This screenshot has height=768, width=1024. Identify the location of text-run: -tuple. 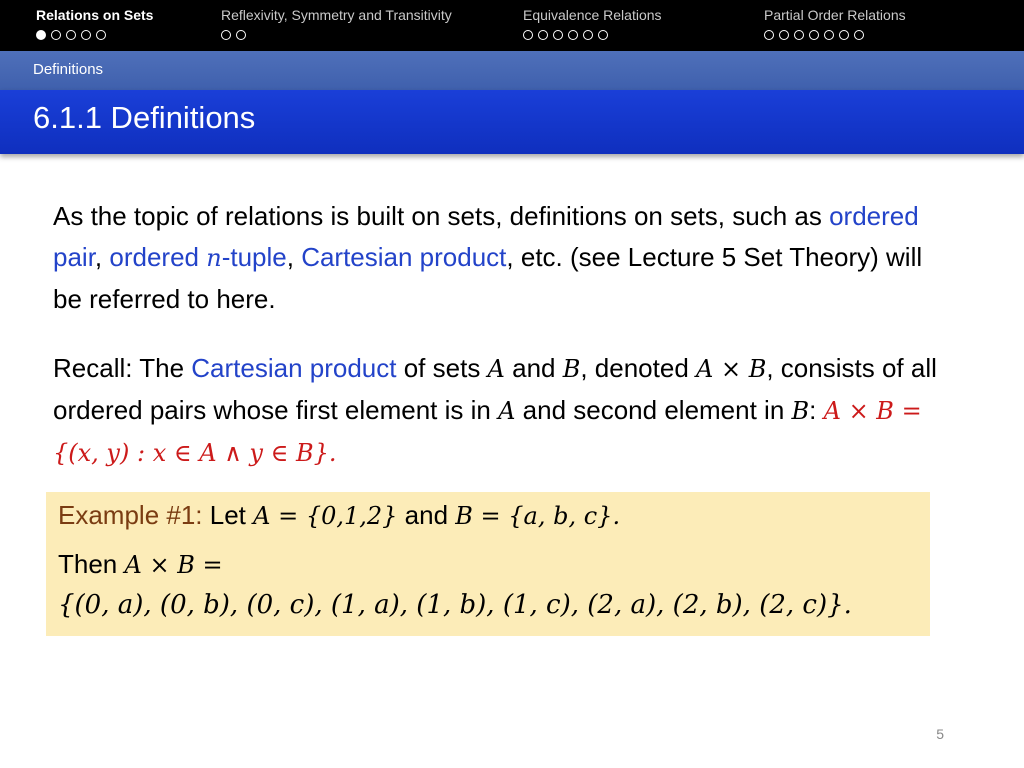
(254, 257).